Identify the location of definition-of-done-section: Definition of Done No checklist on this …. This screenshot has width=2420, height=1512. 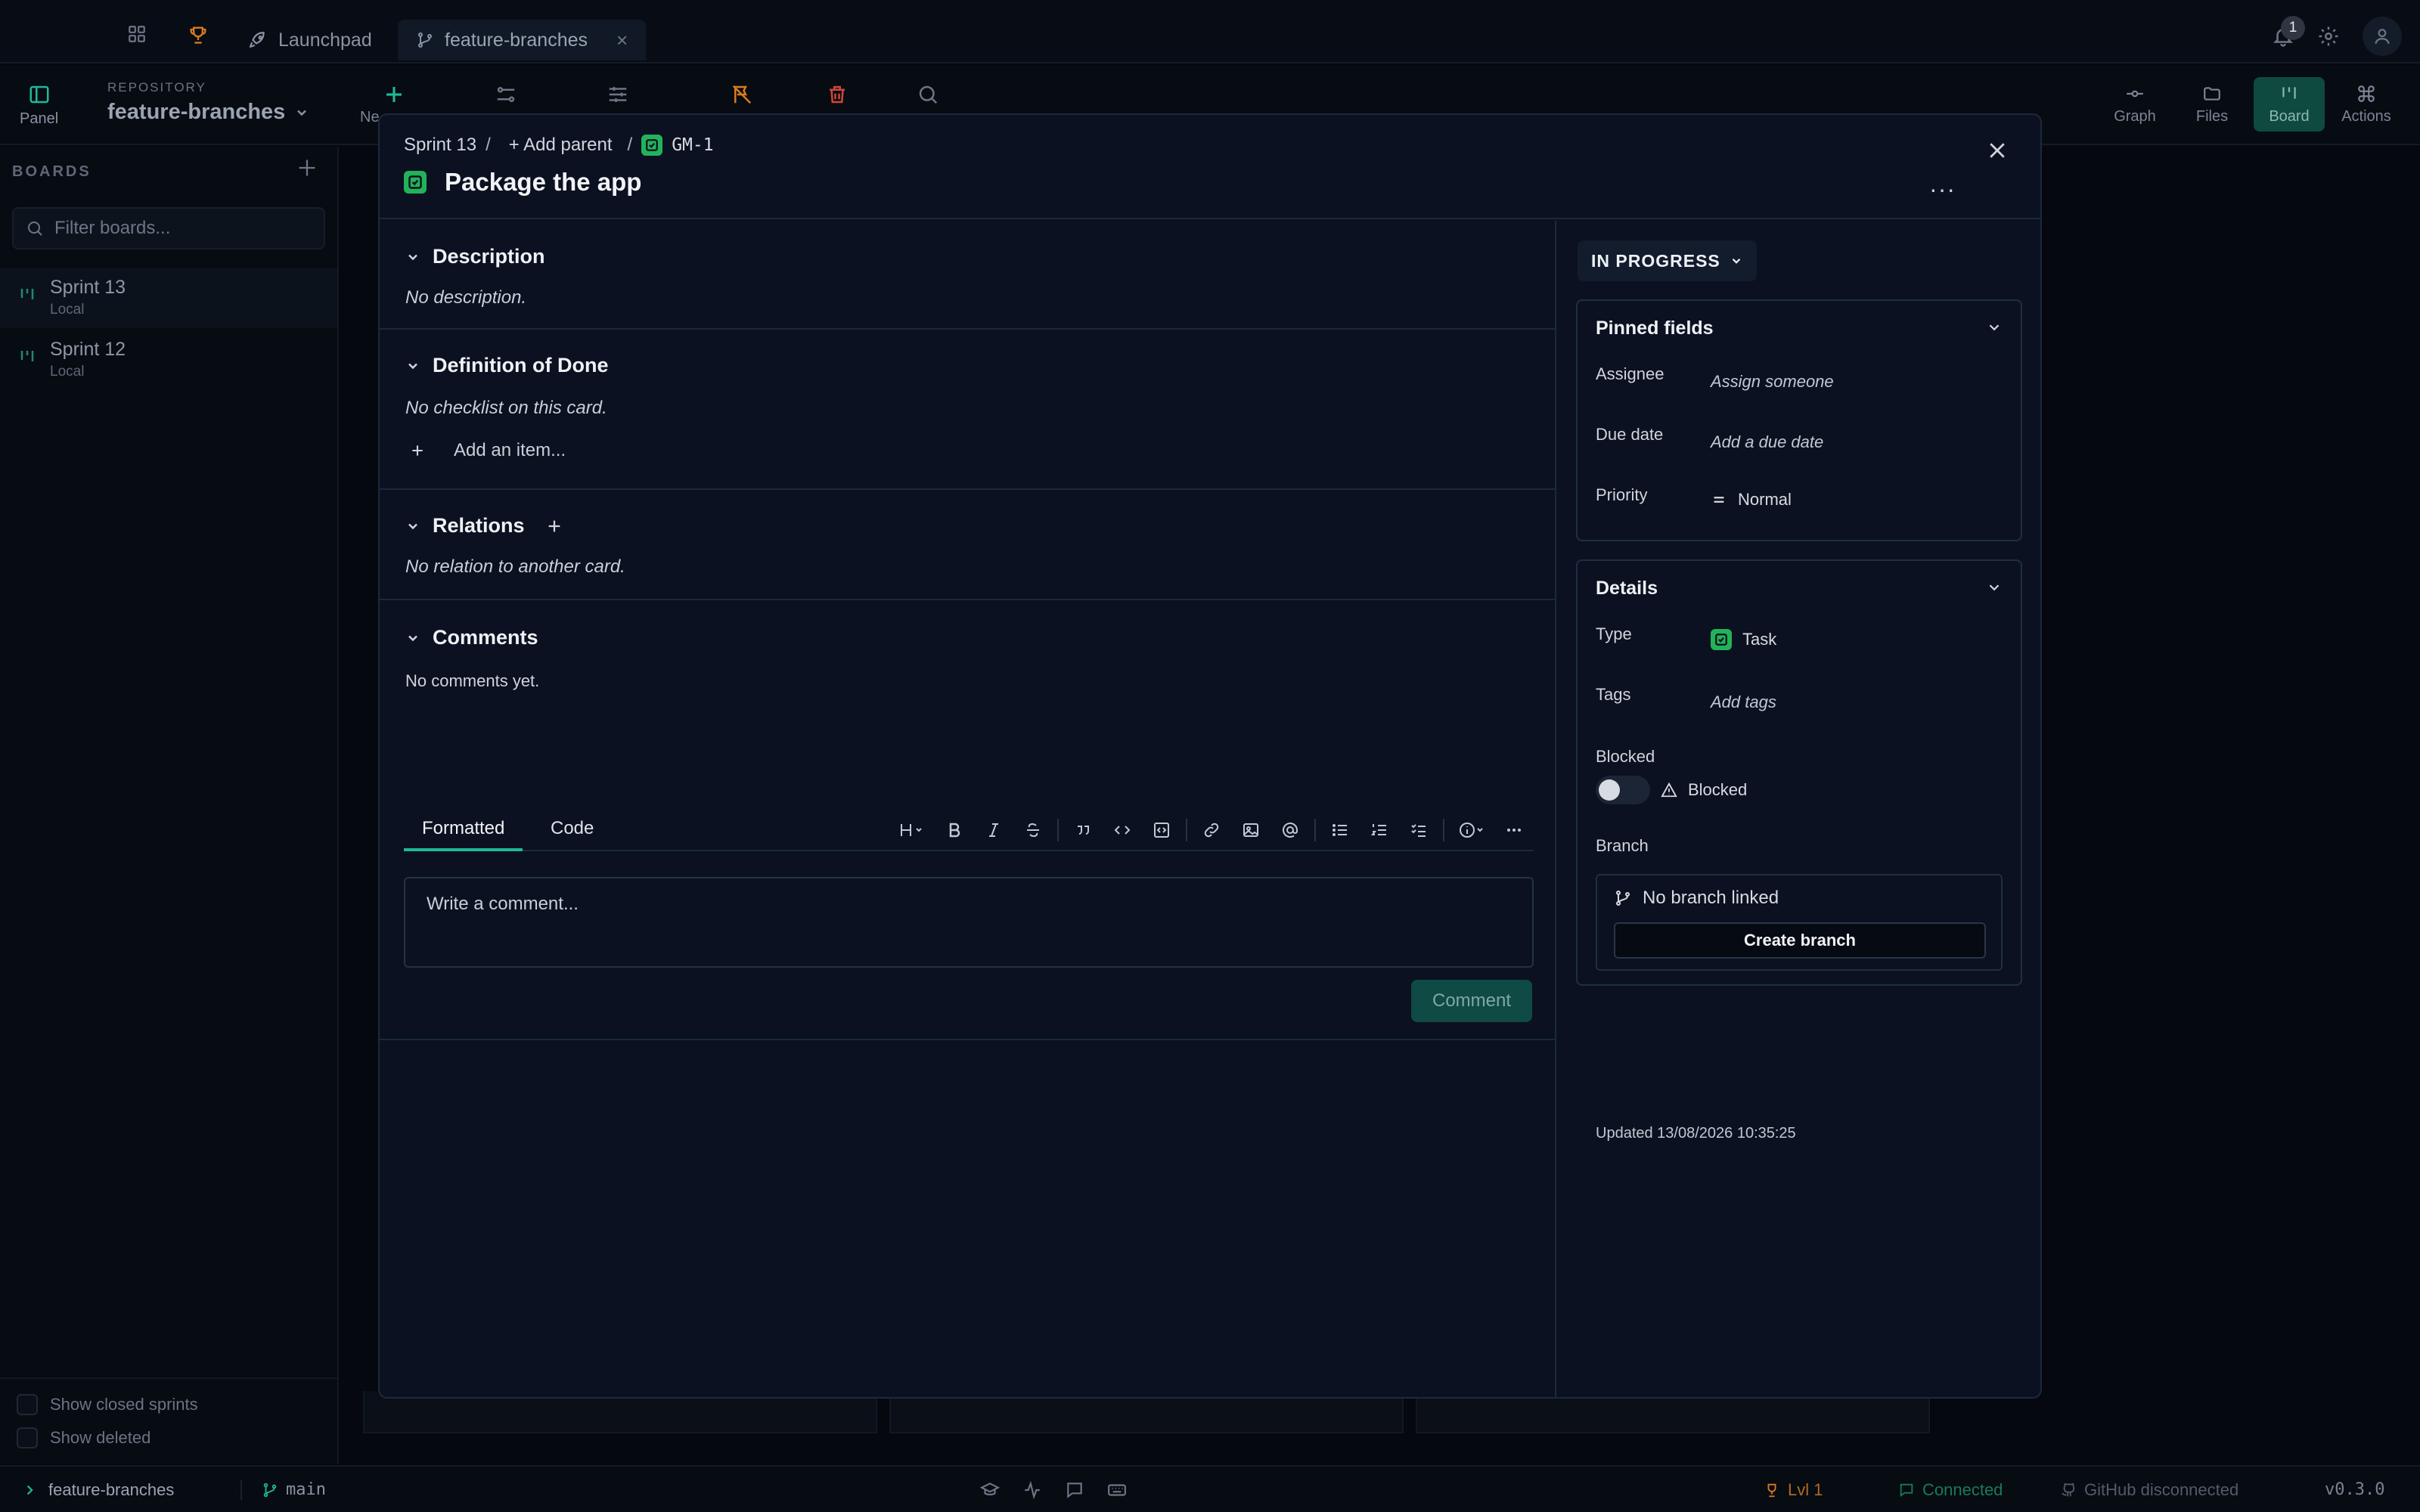
(967, 411).